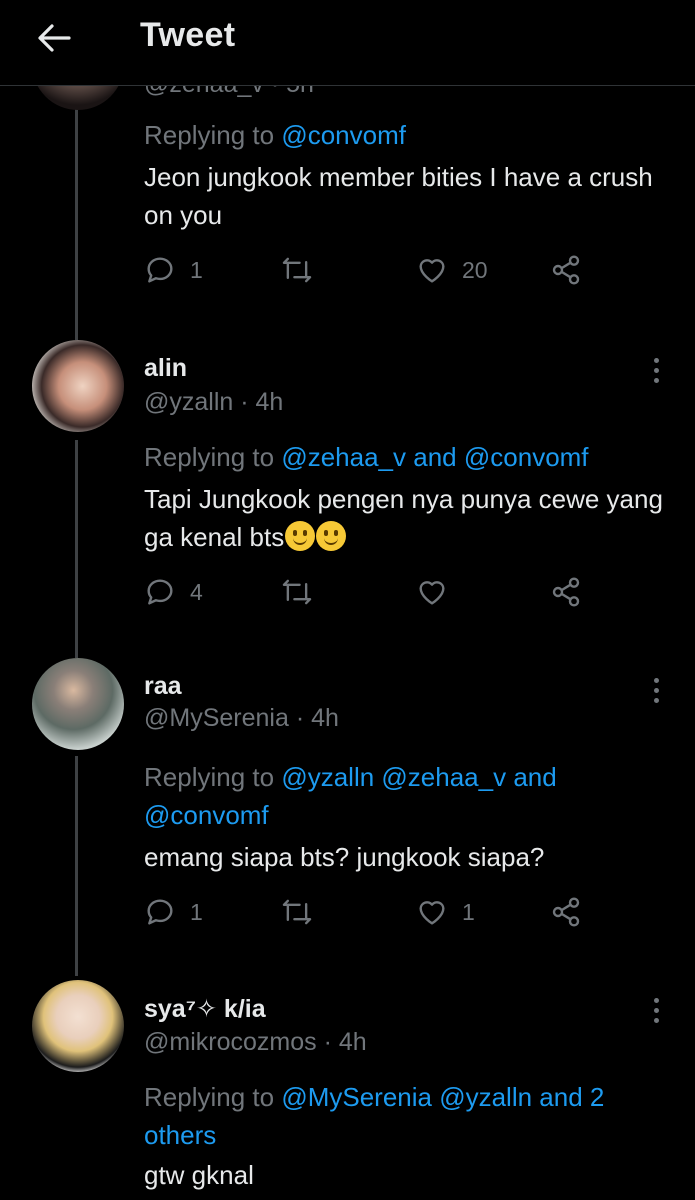 Image resolution: width=695 pixels, height=1200 pixels. What do you see at coordinates (445, 912) in the screenshot?
I see `like-button: 1` at bounding box center [445, 912].